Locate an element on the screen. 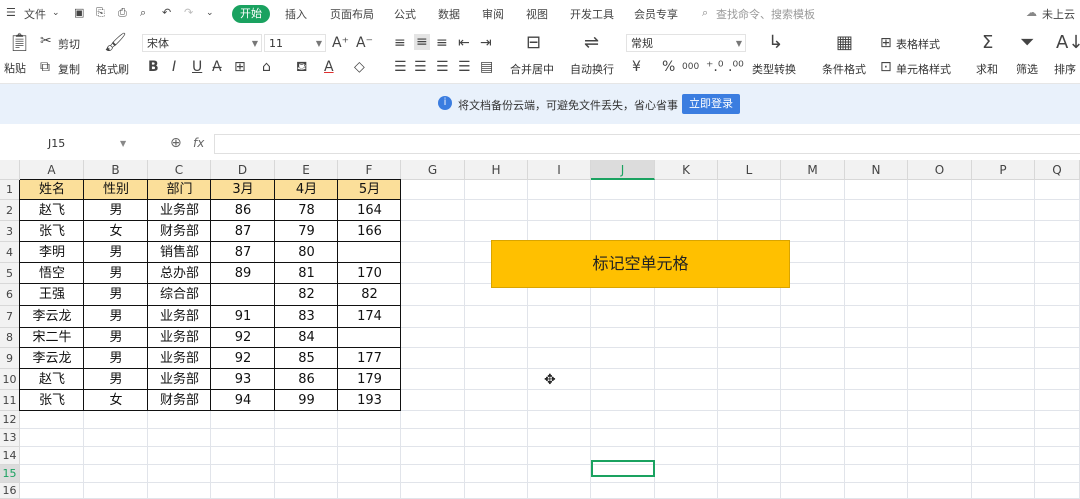  table-cell: 81 is located at coordinates (306, 273).